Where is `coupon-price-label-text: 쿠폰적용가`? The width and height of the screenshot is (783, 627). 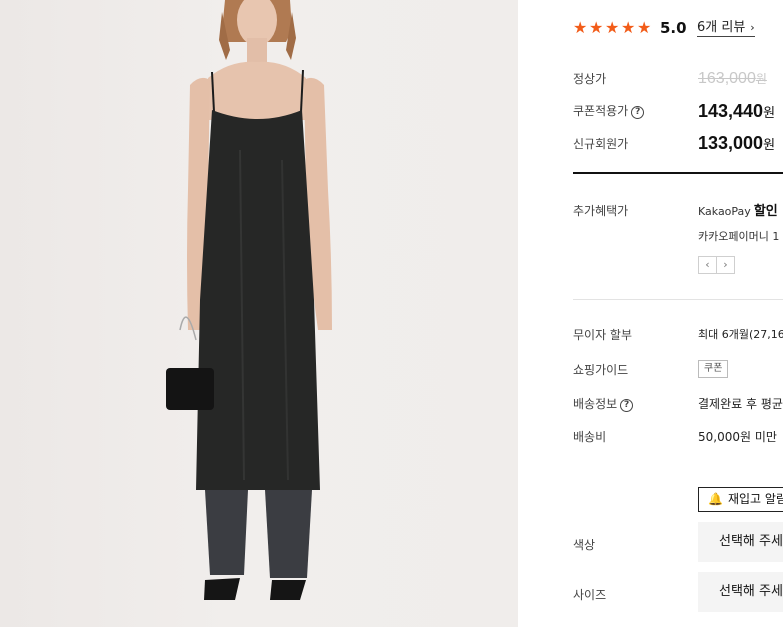 coupon-price-label-text: 쿠폰적용가 is located at coordinates (601, 111).